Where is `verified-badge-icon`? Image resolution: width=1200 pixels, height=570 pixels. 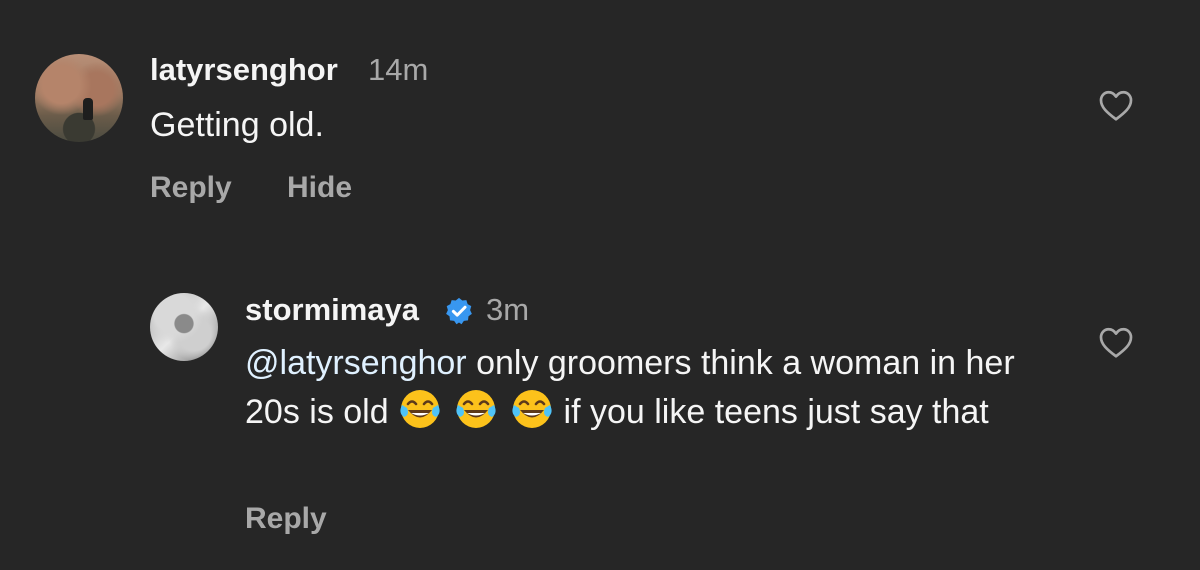 verified-badge-icon is located at coordinates (459, 311).